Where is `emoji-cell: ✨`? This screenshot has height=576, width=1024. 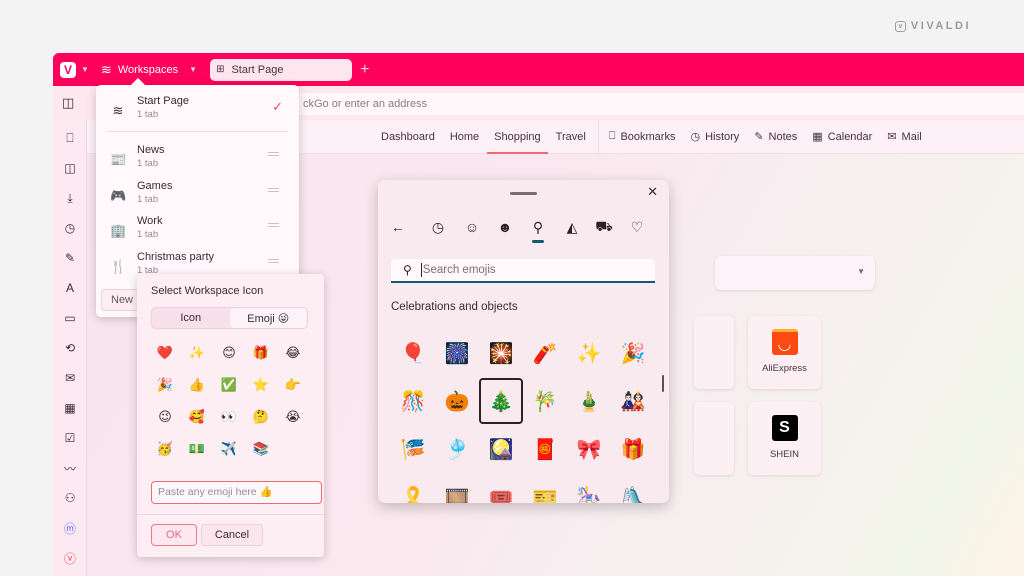
emoji-cell: ✨ is located at coordinates (589, 353).